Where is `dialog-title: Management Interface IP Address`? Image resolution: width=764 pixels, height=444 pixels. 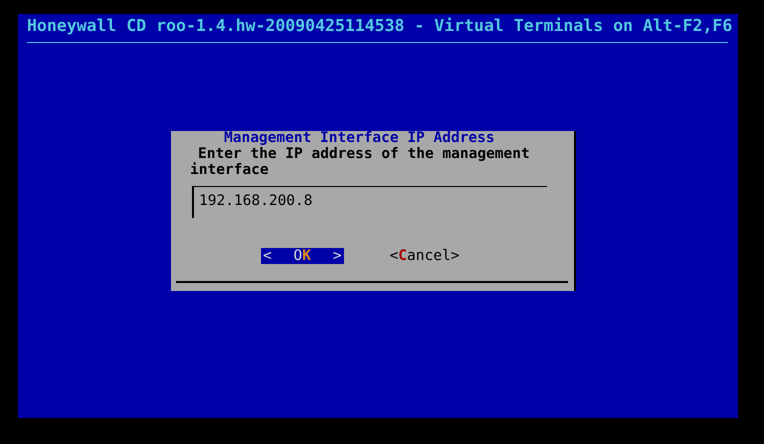 dialog-title: Management Interface IP Address is located at coordinates (359, 138).